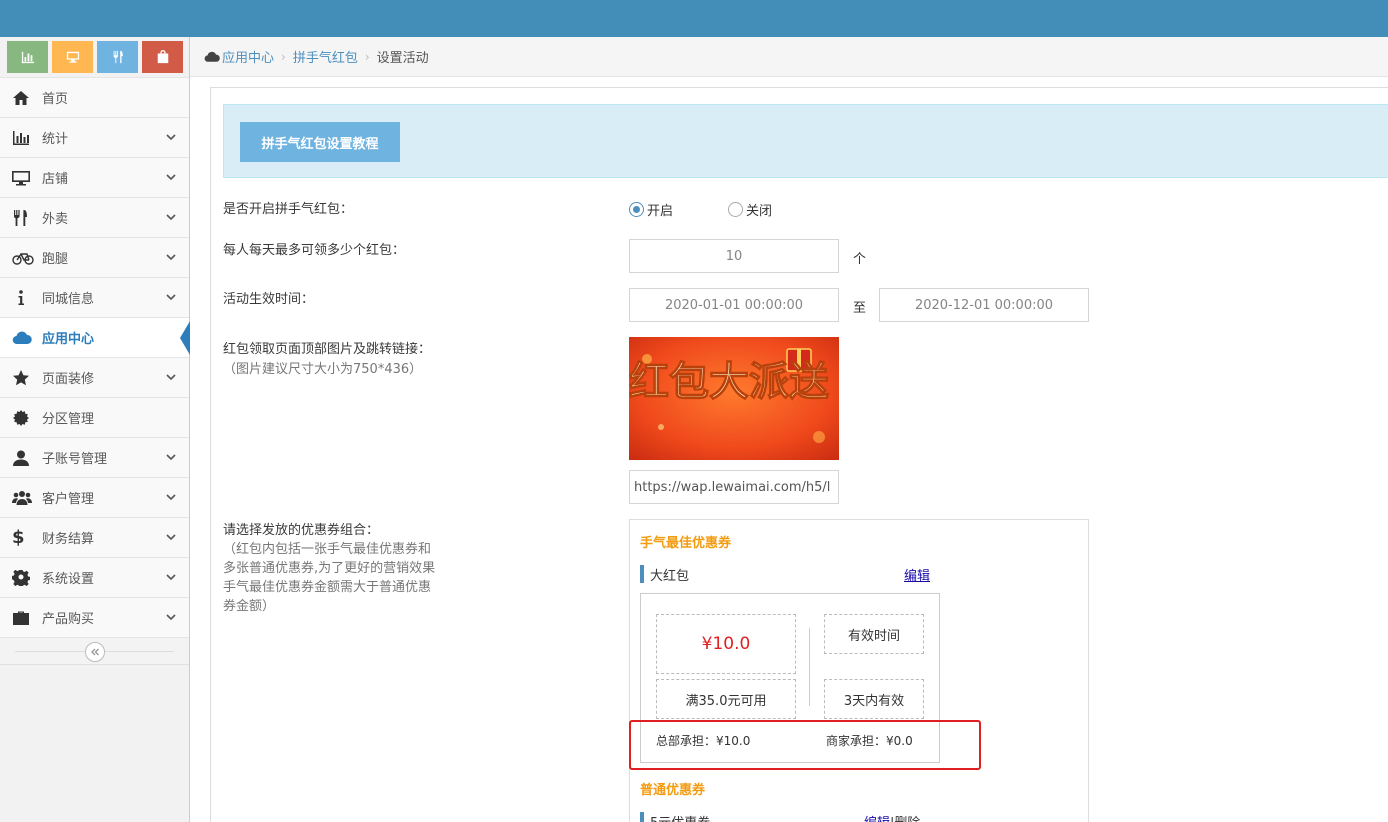 Image resolution: width=1388 pixels, height=822 pixels. Describe the element at coordinates (327, 587) in the screenshot. I see `coupon-hint-line: 手气最佳优惠券金额需大于普通优惠` at that location.